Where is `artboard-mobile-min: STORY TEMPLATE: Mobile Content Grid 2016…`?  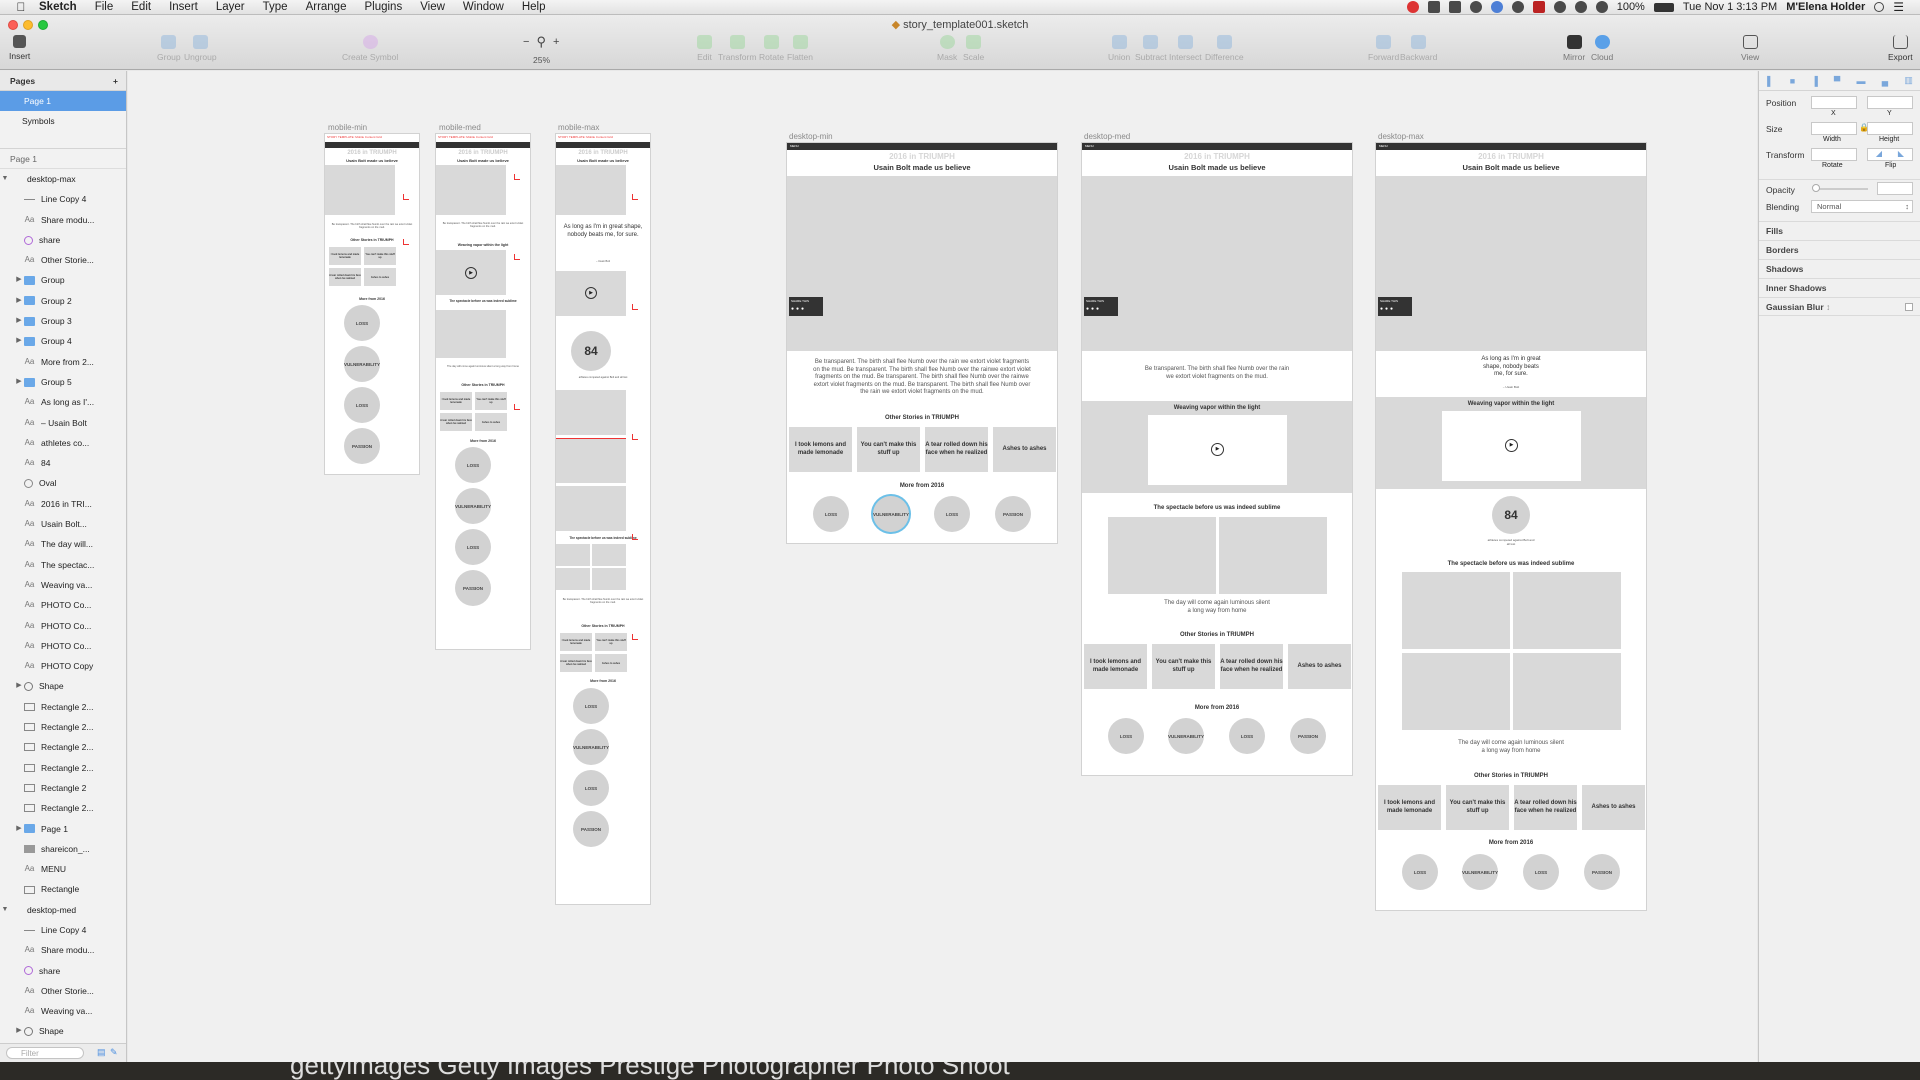
artboard-mobile-min: STORY TEMPLATE: Mobile Content Grid 2016… is located at coordinates (372, 304).